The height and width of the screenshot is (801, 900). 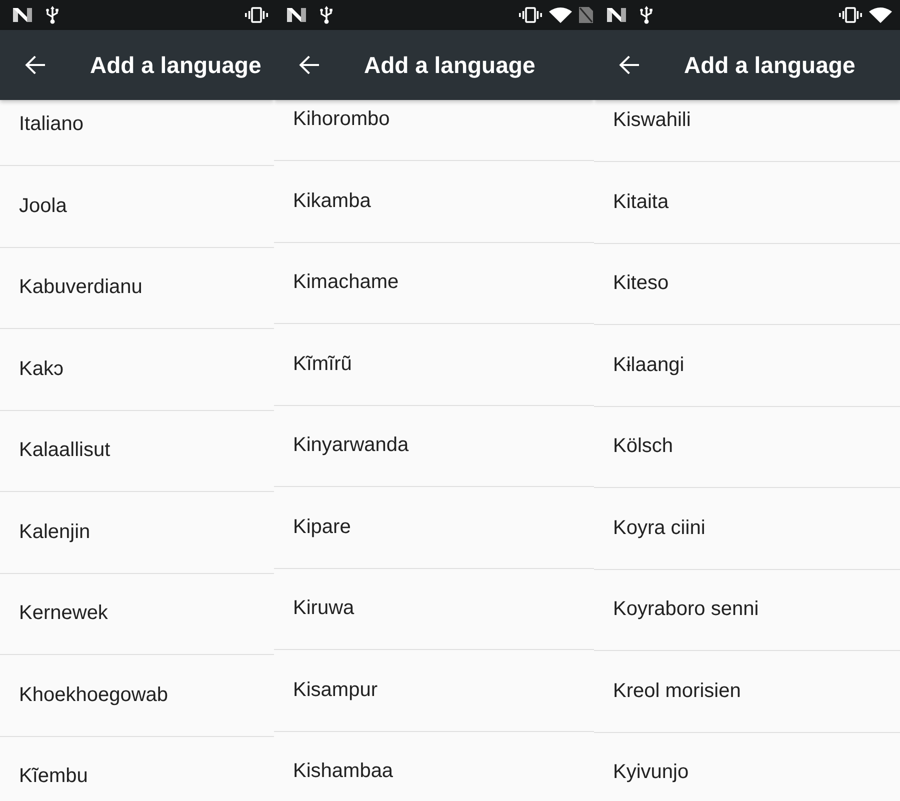 I want to click on language-item: Kreol morisien, so click(x=747, y=691).